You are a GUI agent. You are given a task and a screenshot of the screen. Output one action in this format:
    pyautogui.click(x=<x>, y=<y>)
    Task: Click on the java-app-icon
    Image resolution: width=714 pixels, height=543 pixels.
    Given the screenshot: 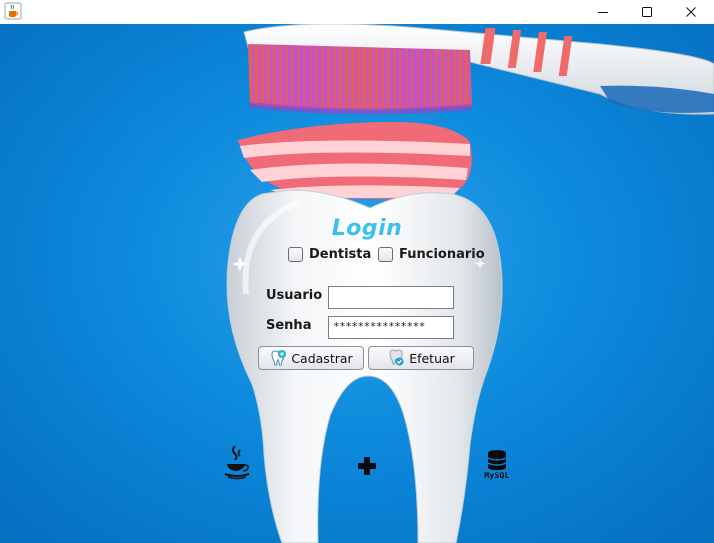 What is the action you would take?
    pyautogui.click(x=13, y=11)
    